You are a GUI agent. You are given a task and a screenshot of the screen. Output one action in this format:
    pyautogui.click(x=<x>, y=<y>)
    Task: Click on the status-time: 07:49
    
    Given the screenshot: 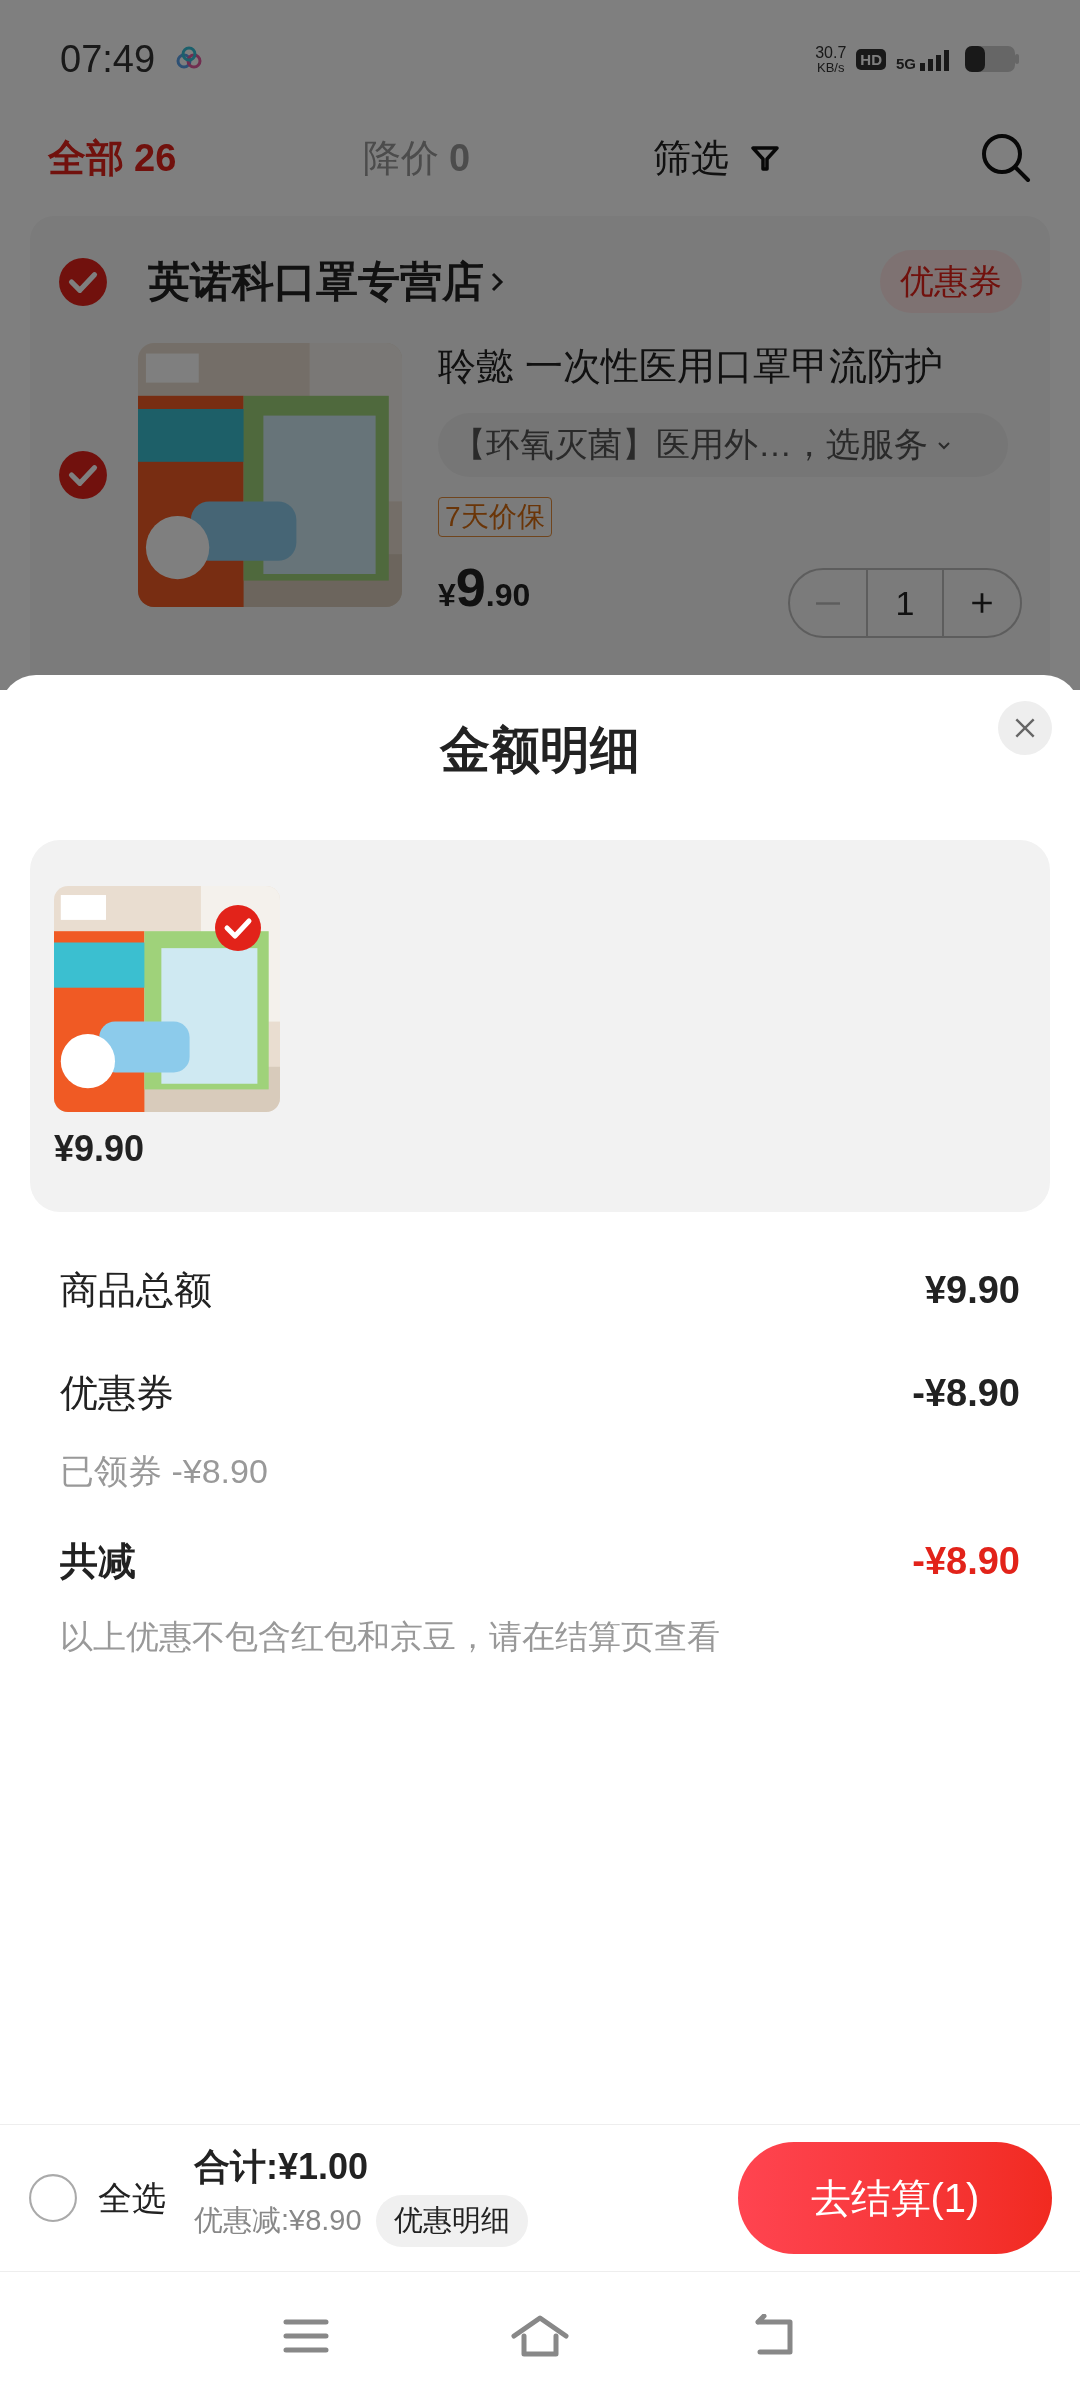 What is the action you would take?
    pyautogui.click(x=108, y=59)
    